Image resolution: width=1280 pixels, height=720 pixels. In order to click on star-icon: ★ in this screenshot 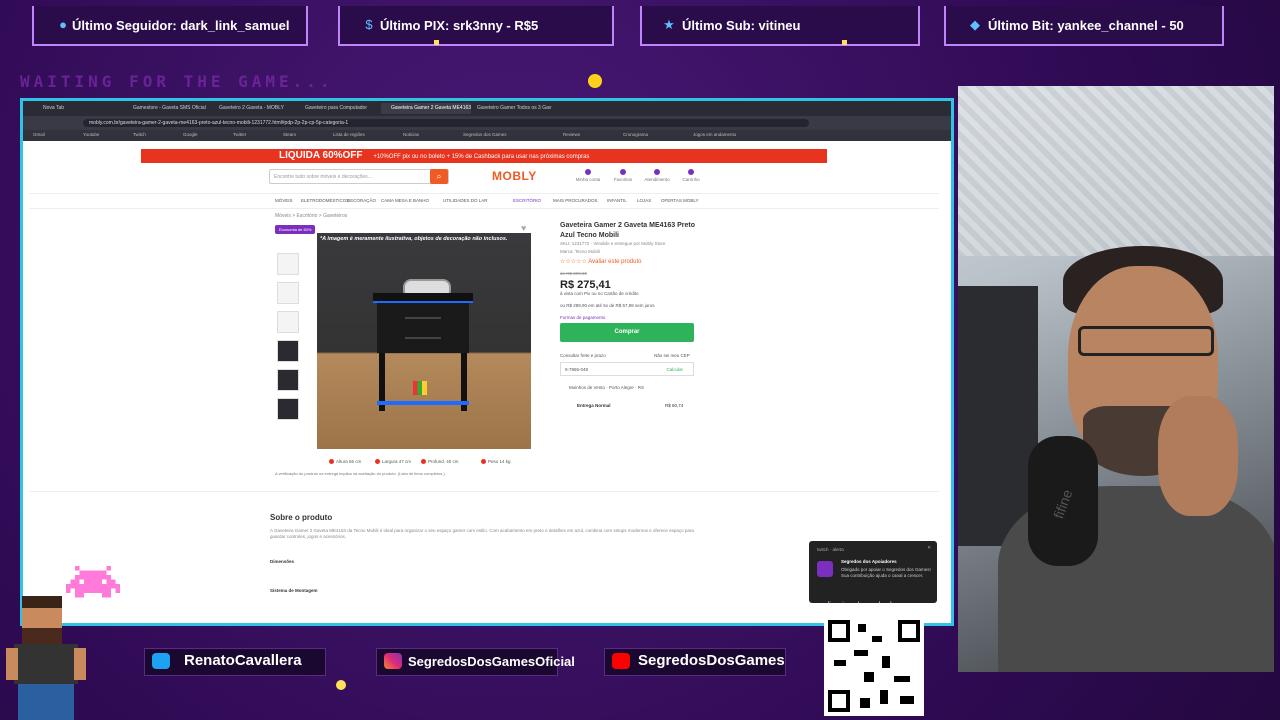, I will do `click(669, 24)`.